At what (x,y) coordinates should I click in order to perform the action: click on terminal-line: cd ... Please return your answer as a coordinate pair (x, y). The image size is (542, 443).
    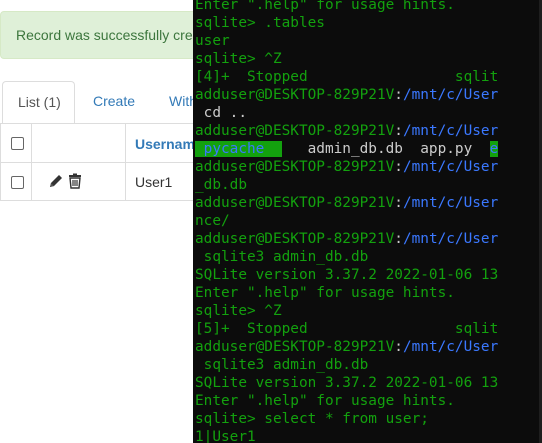
    Looking at the image, I should click on (221, 113).